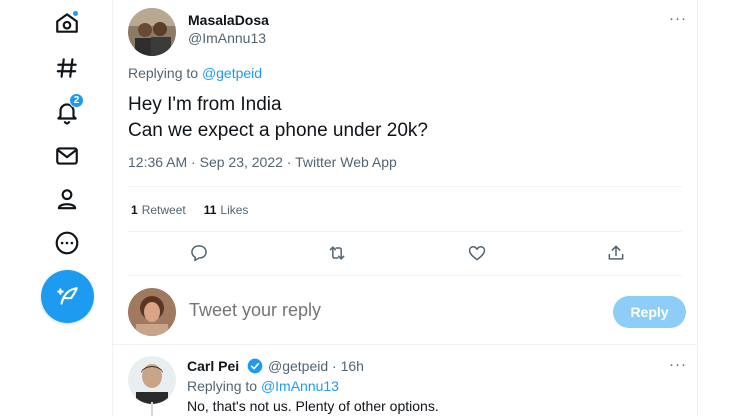  I want to click on like-icon, so click(477, 253).